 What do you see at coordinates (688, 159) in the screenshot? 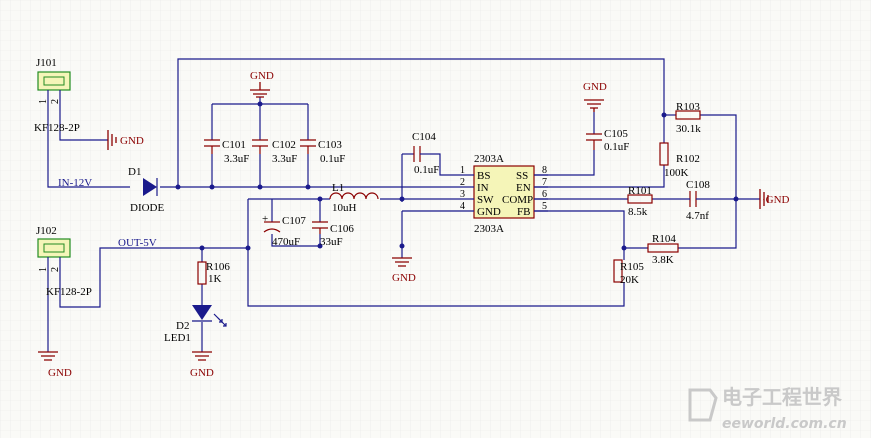
I see `r102-ref: R102` at bounding box center [688, 159].